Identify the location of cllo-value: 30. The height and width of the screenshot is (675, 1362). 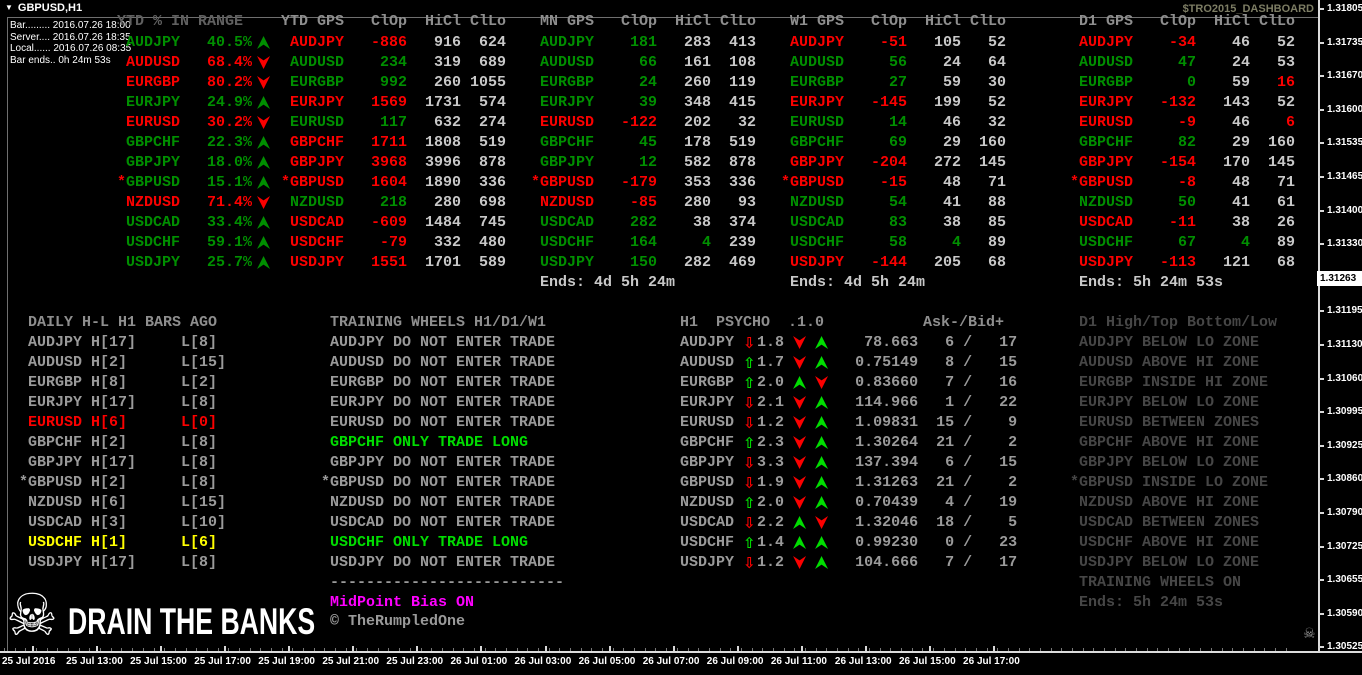
(984, 82).